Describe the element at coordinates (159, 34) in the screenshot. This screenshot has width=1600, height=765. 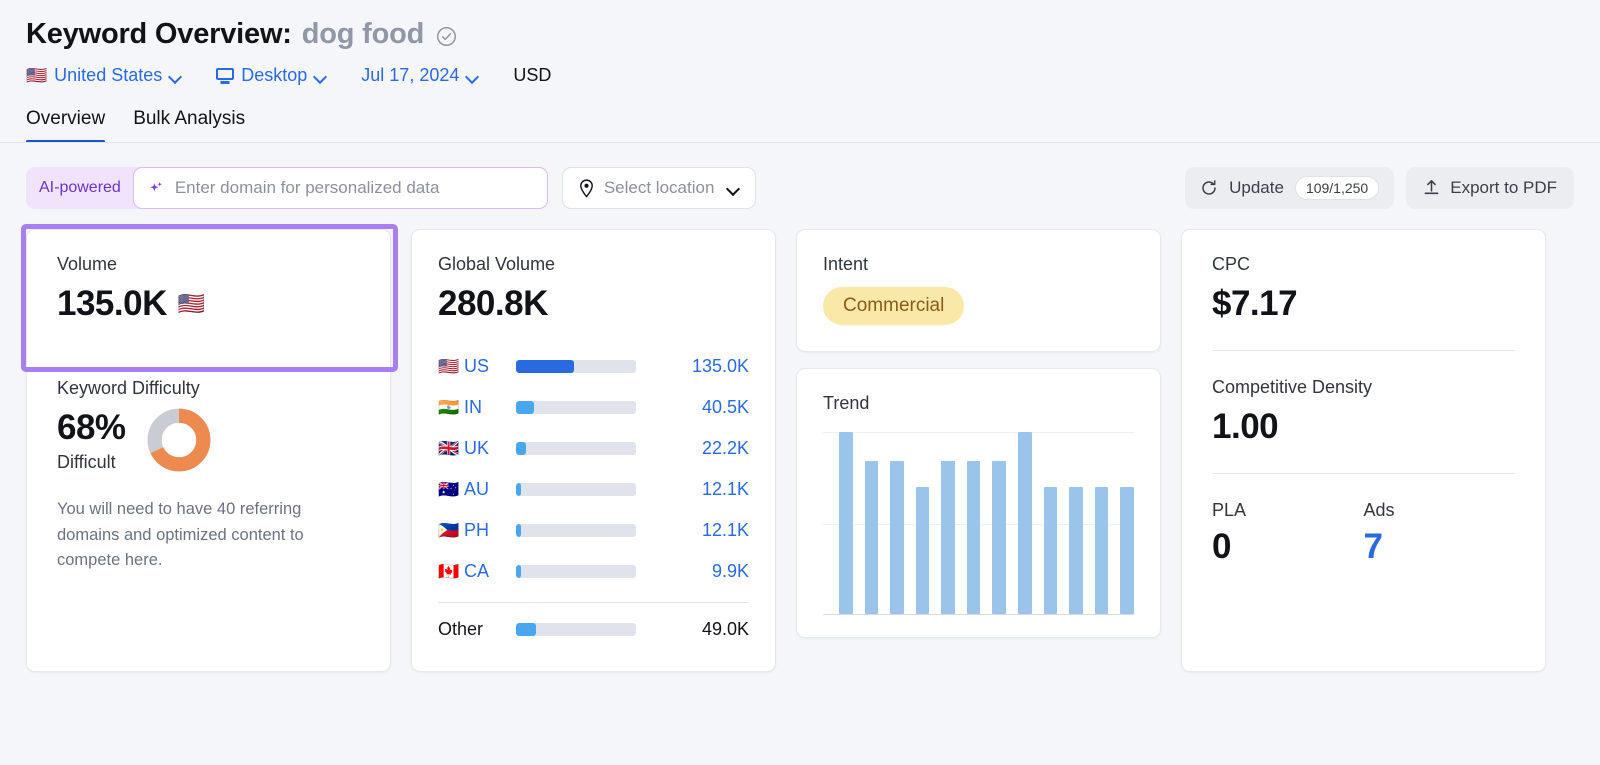
I see `page-title-prefix: Keyword Overview:` at that location.